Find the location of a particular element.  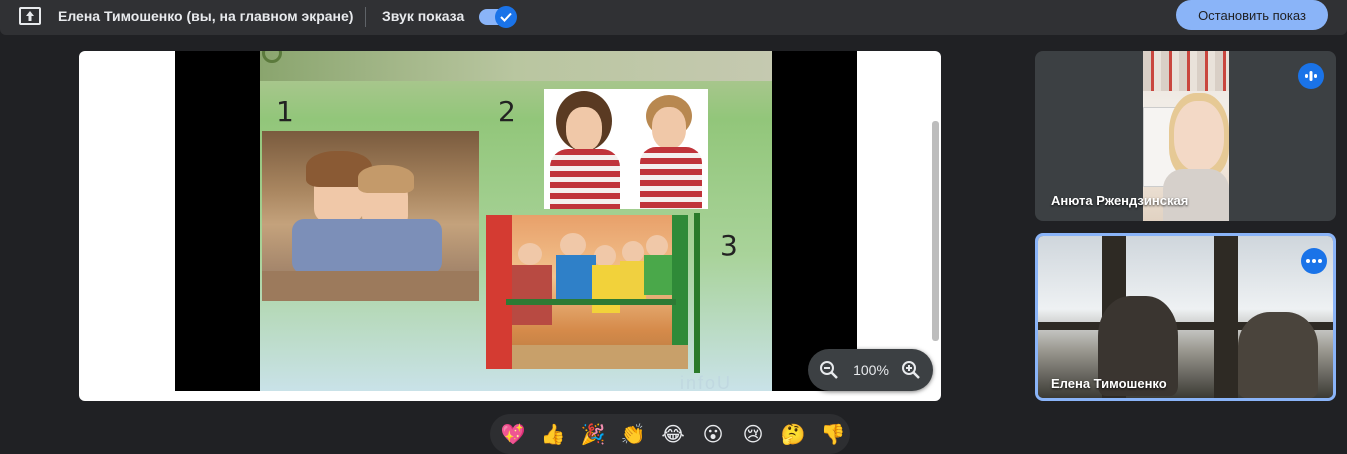

slide-watermark: infoU is located at coordinates (706, 382).